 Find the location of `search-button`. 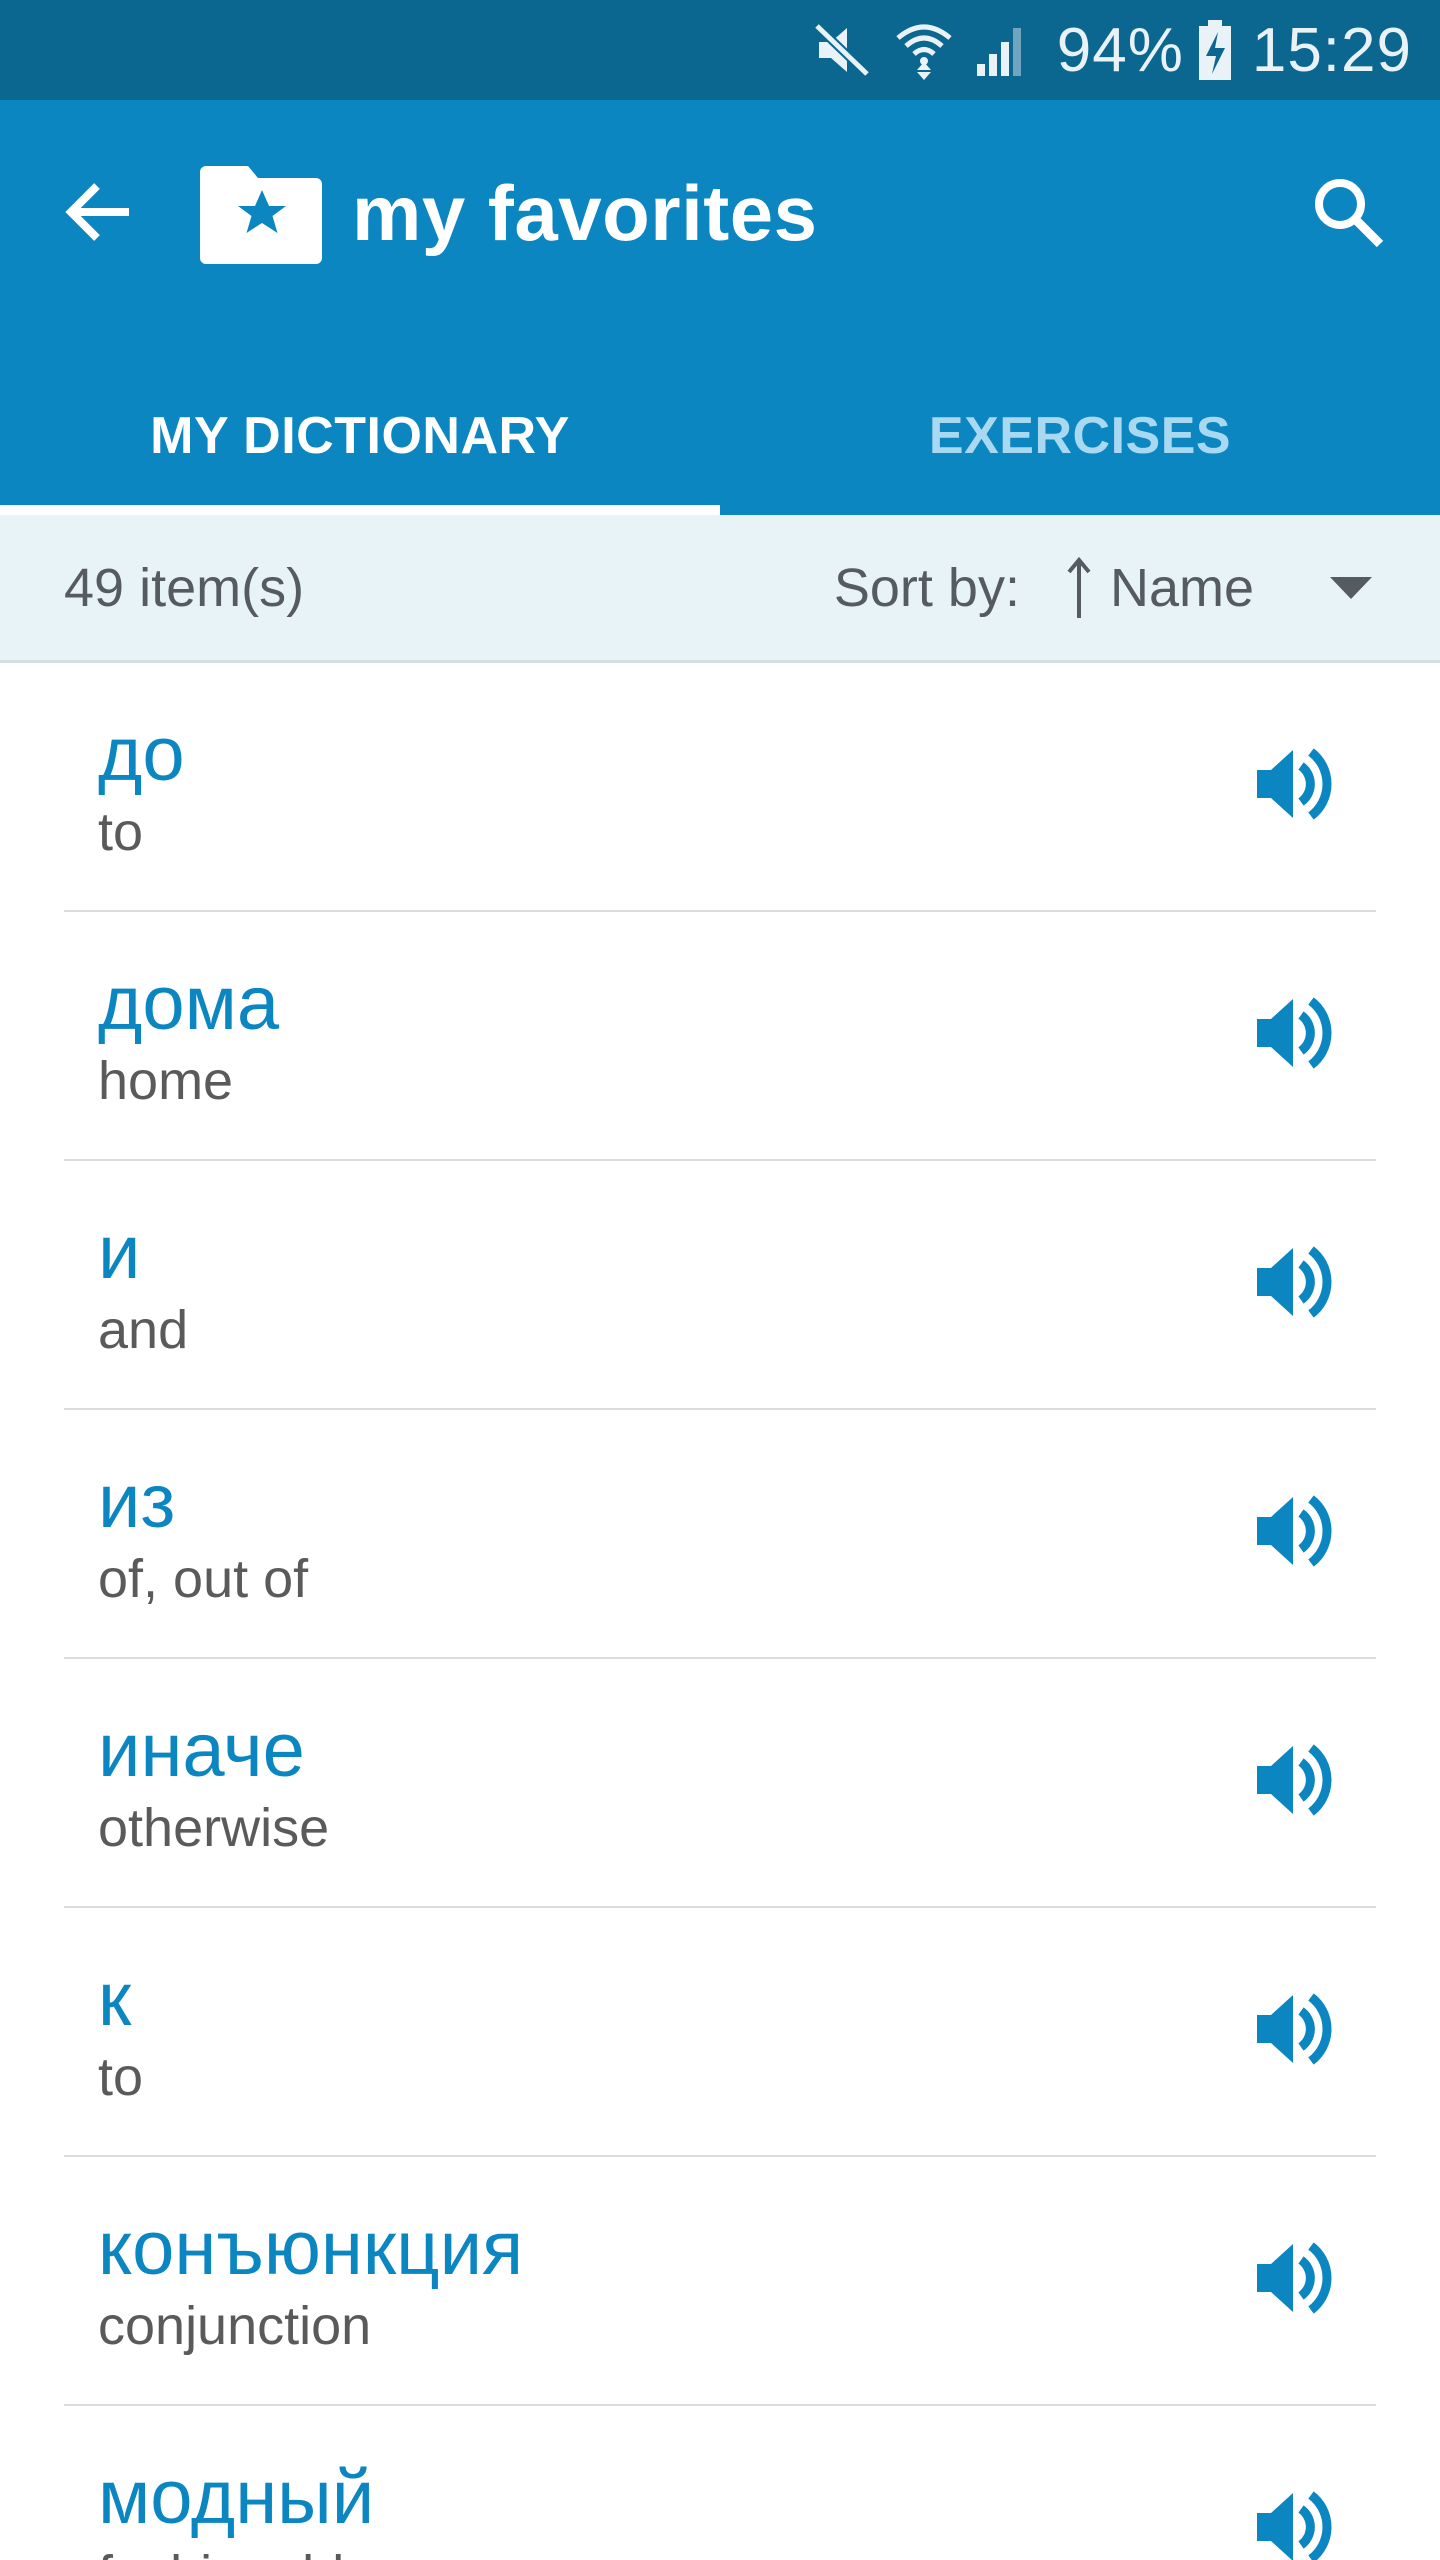

search-button is located at coordinates (1348, 214).